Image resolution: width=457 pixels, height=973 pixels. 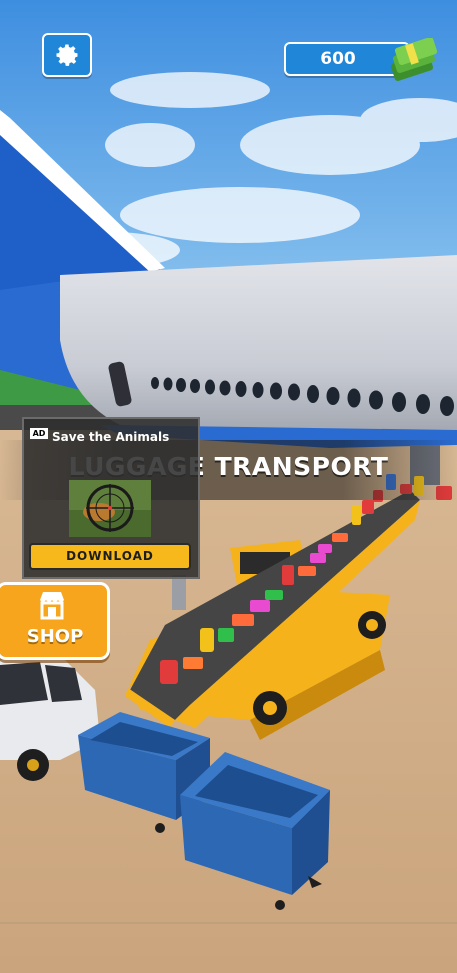 I want to click on storefront-icon, so click(x=52, y=606).